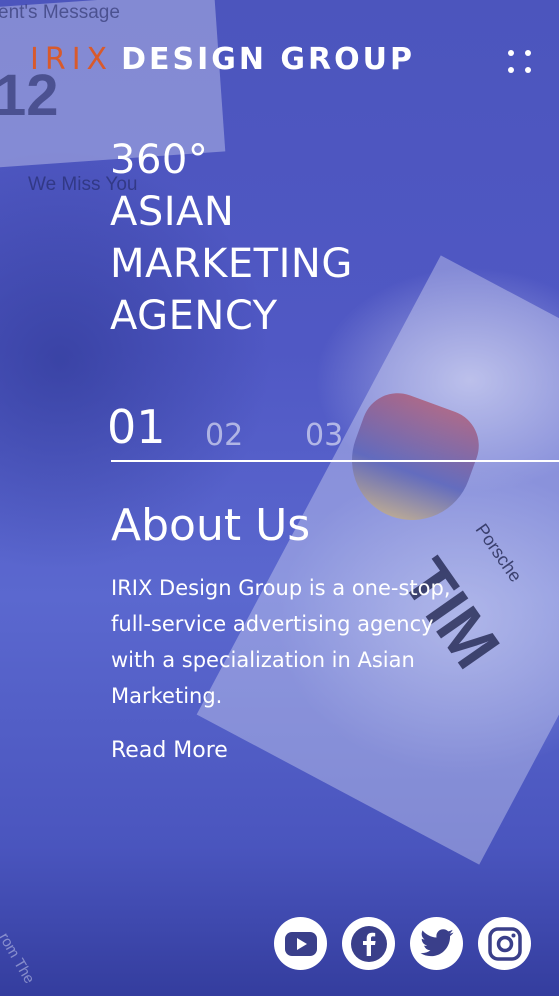  Describe the element at coordinates (402, 943) in the screenshot. I see `social-links` at that location.